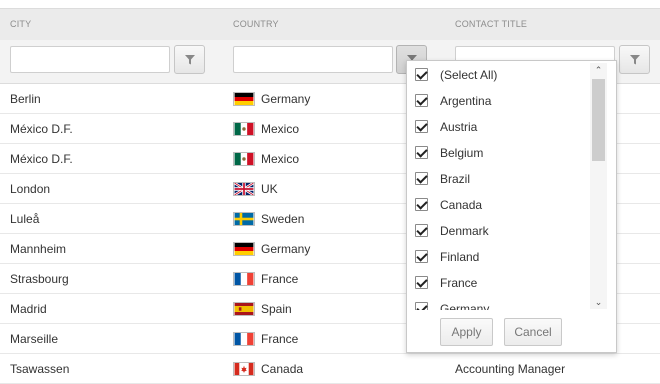 Image resolution: width=660 pixels, height=384 pixels. I want to click on filter-option-label: Austria, so click(459, 127).